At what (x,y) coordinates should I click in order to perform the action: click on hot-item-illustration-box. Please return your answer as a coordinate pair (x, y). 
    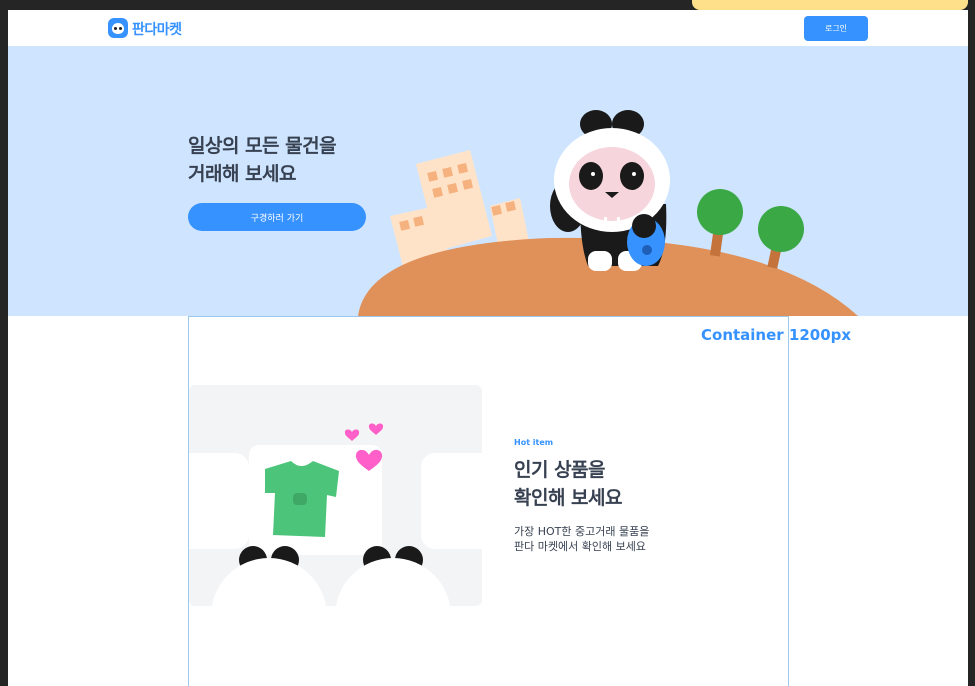
    Looking at the image, I should click on (335, 495).